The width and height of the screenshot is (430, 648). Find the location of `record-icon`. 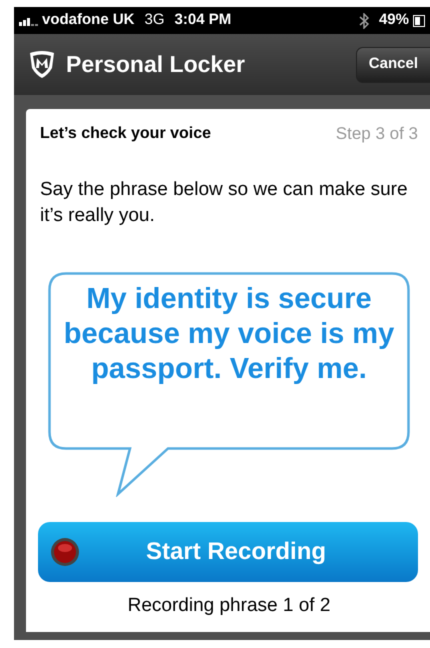

record-icon is located at coordinates (65, 551).